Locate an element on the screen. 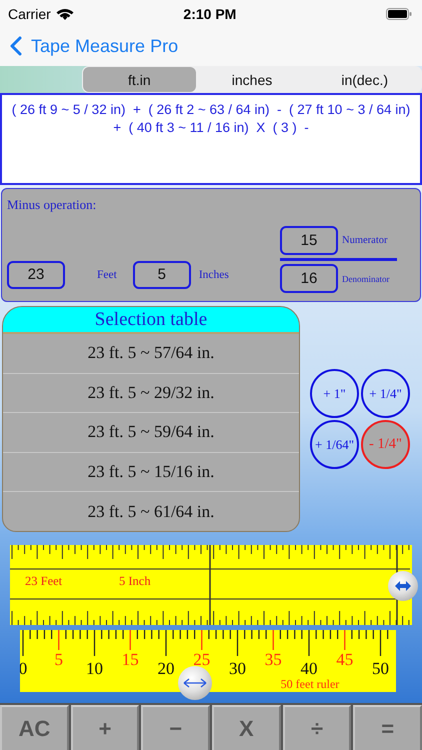 The image size is (422, 750). ruler-number: 5 is located at coordinates (58, 659).